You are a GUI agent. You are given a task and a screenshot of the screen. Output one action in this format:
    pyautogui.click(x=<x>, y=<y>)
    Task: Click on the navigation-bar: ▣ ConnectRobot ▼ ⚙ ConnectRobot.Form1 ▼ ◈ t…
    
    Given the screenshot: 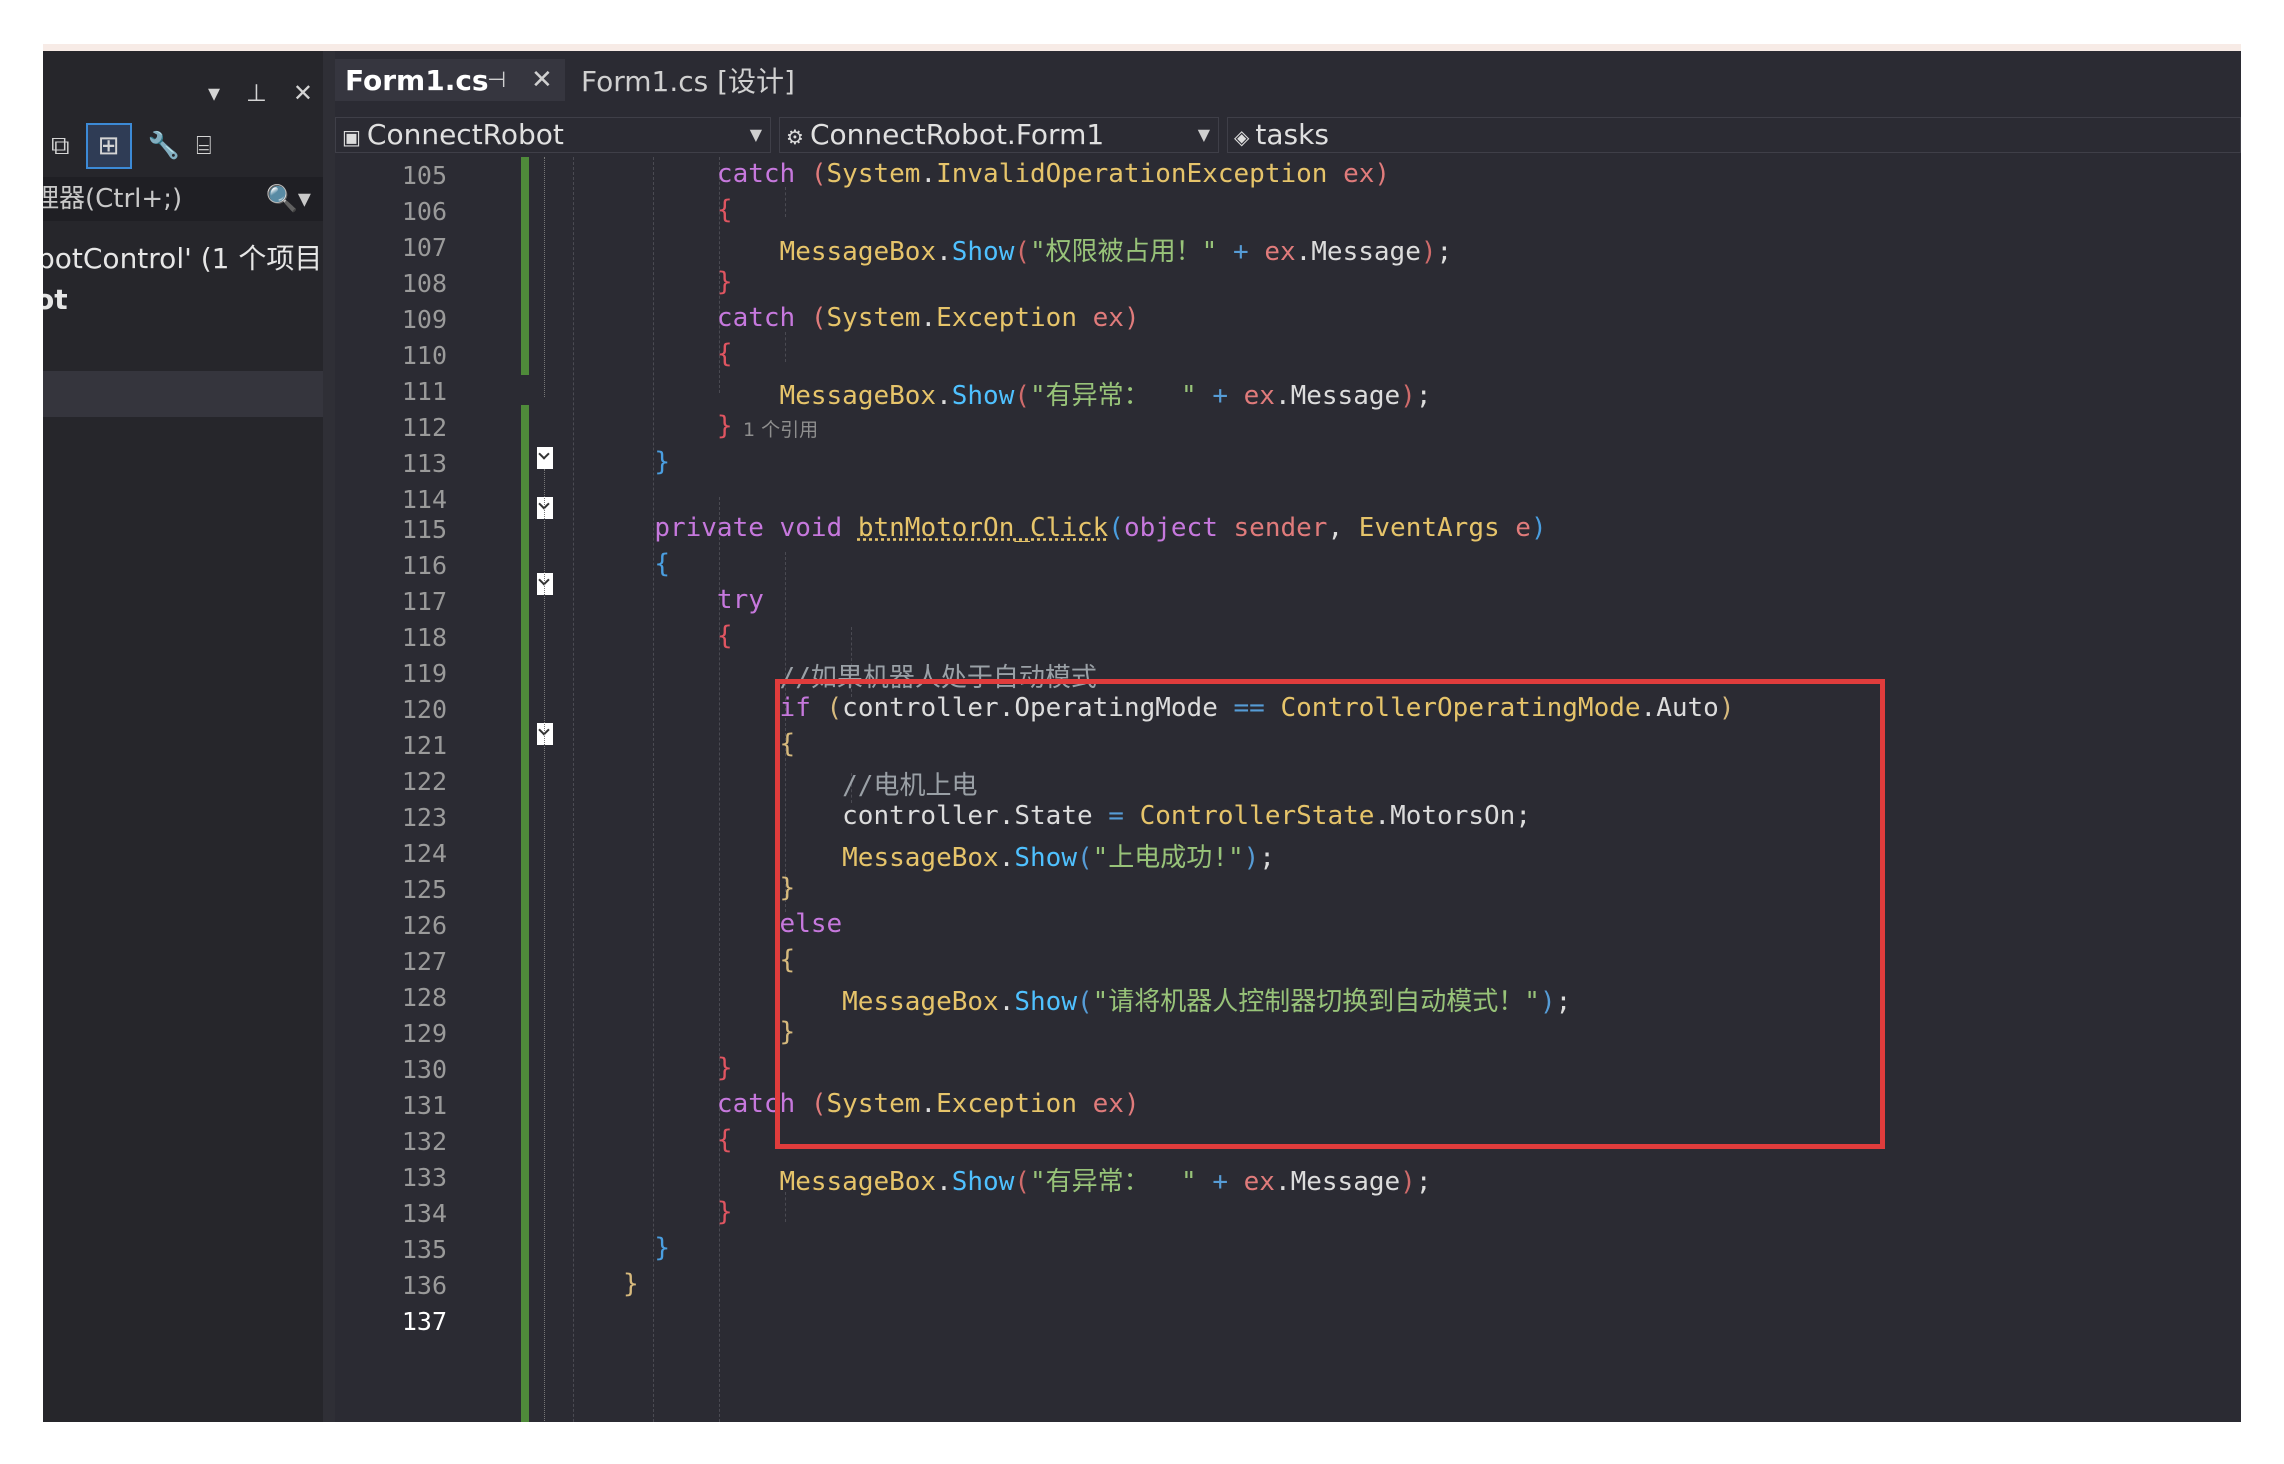 What is the action you would take?
    pyautogui.click(x=1288, y=135)
    